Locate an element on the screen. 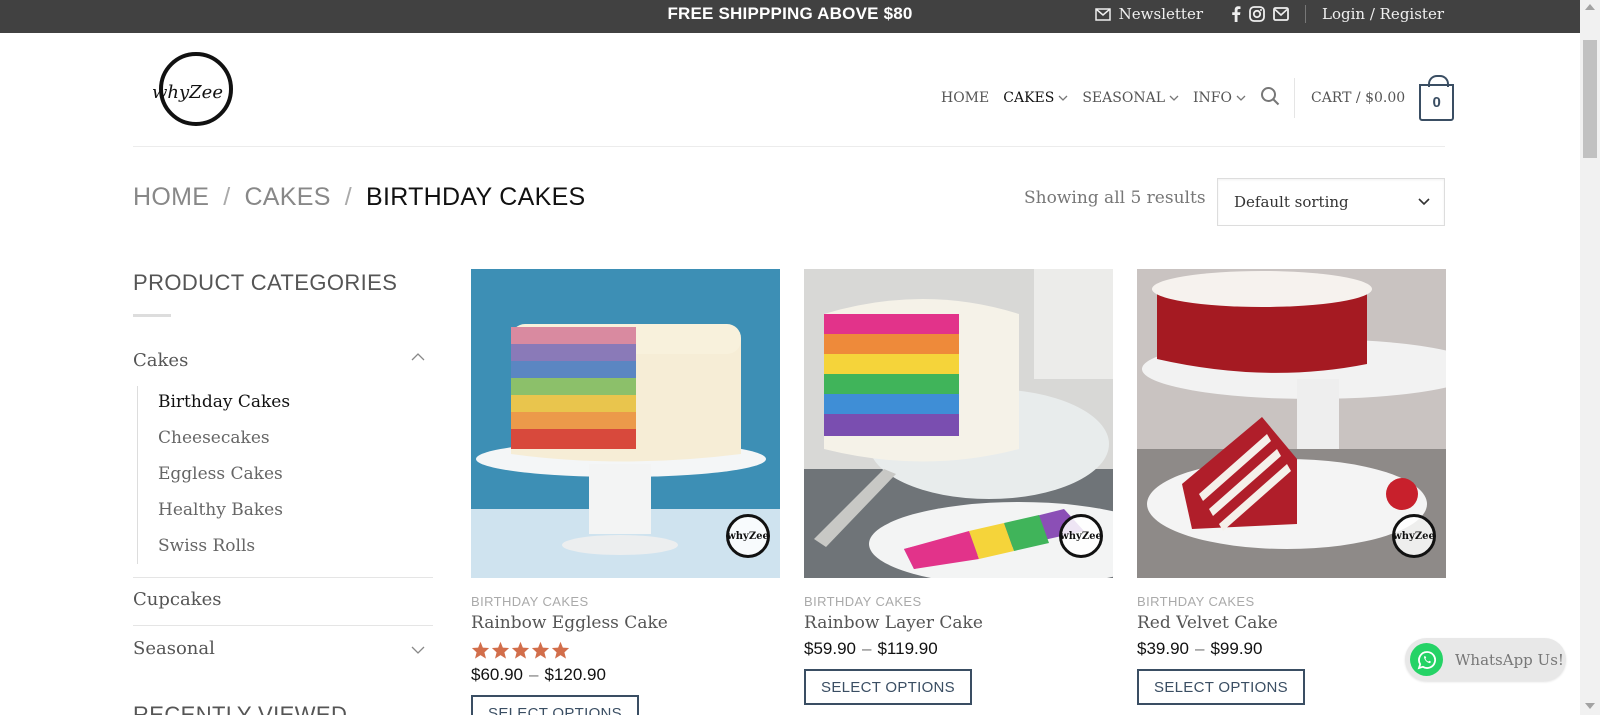 This screenshot has height=715, width=1600. whatsapp-label: WhatsApp Us! is located at coordinates (1509, 659).